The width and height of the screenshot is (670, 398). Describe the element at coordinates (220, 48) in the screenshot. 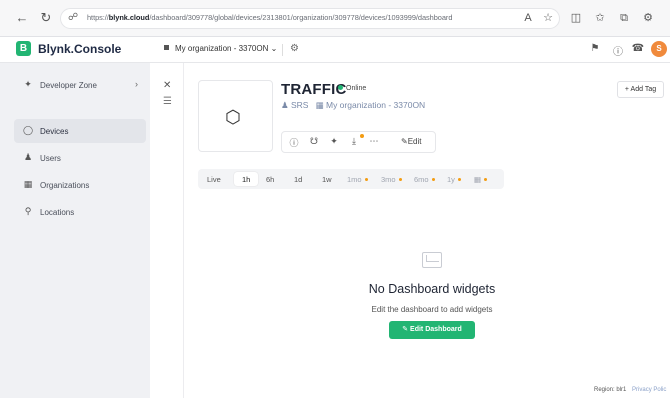

I see `organization-selector: My organization - 3370ON ⌄` at that location.